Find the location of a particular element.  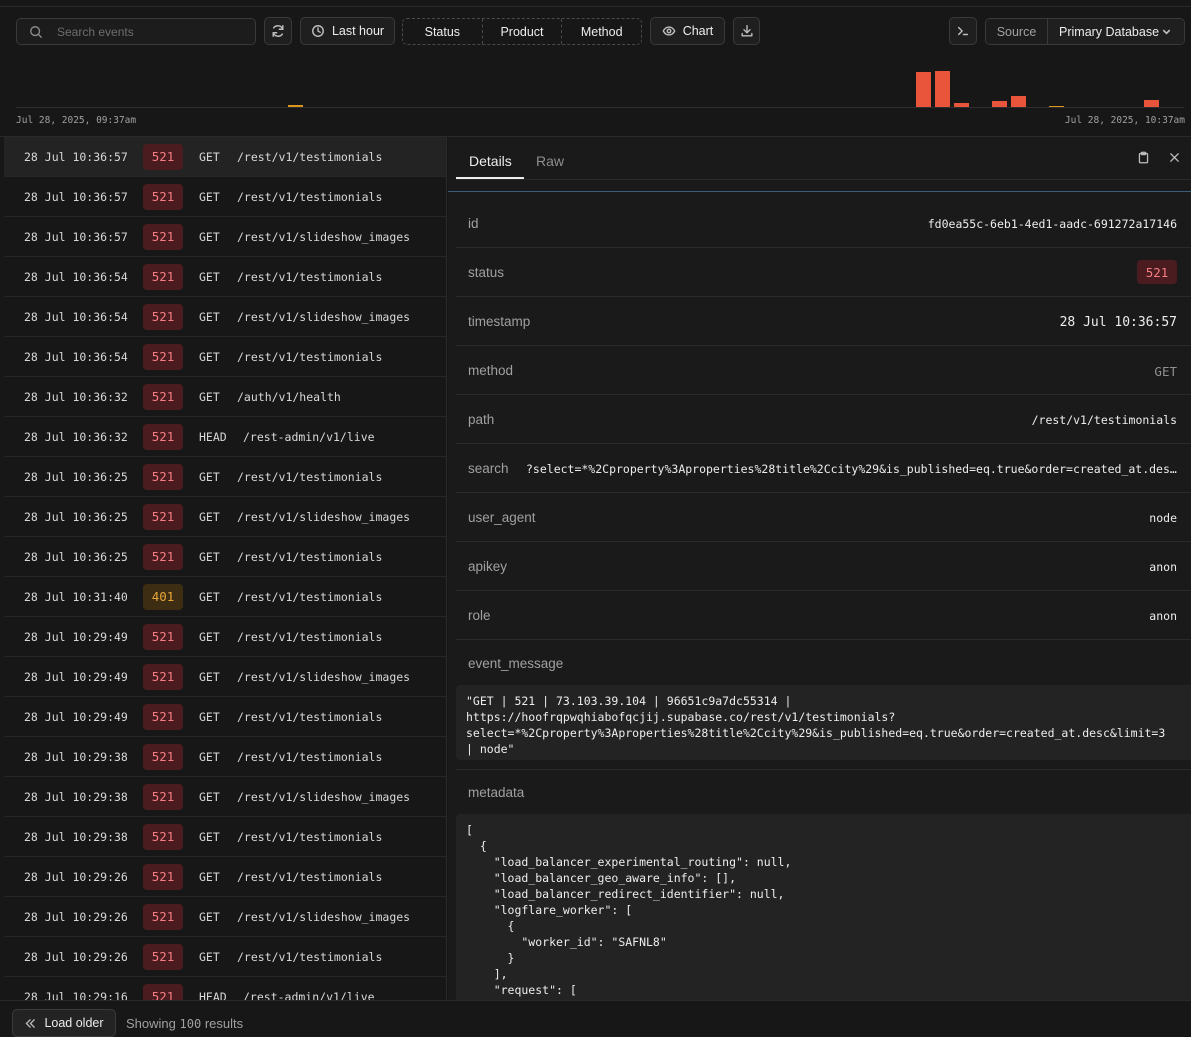

histogram-end-label: Jul 28, 2025, 10:37am is located at coordinates (1124, 120).